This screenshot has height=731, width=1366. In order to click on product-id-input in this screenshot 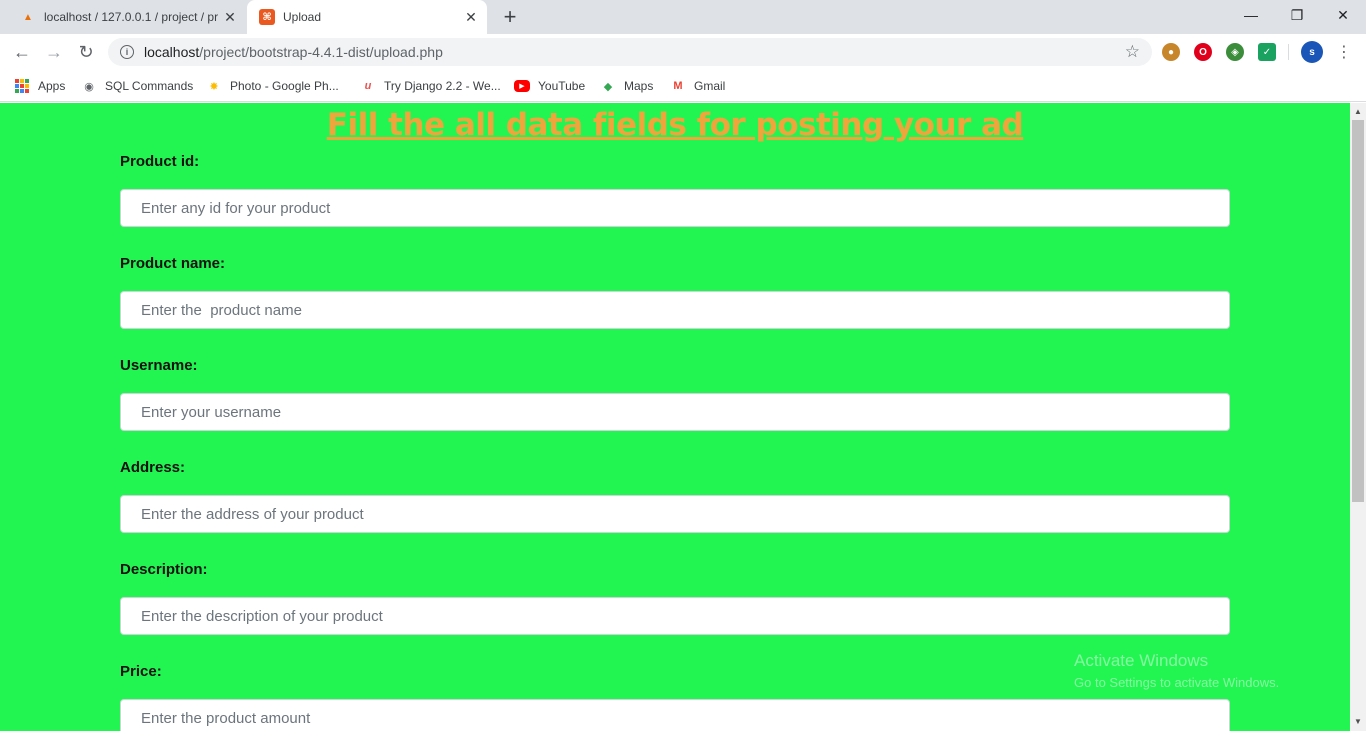, I will do `click(675, 208)`.